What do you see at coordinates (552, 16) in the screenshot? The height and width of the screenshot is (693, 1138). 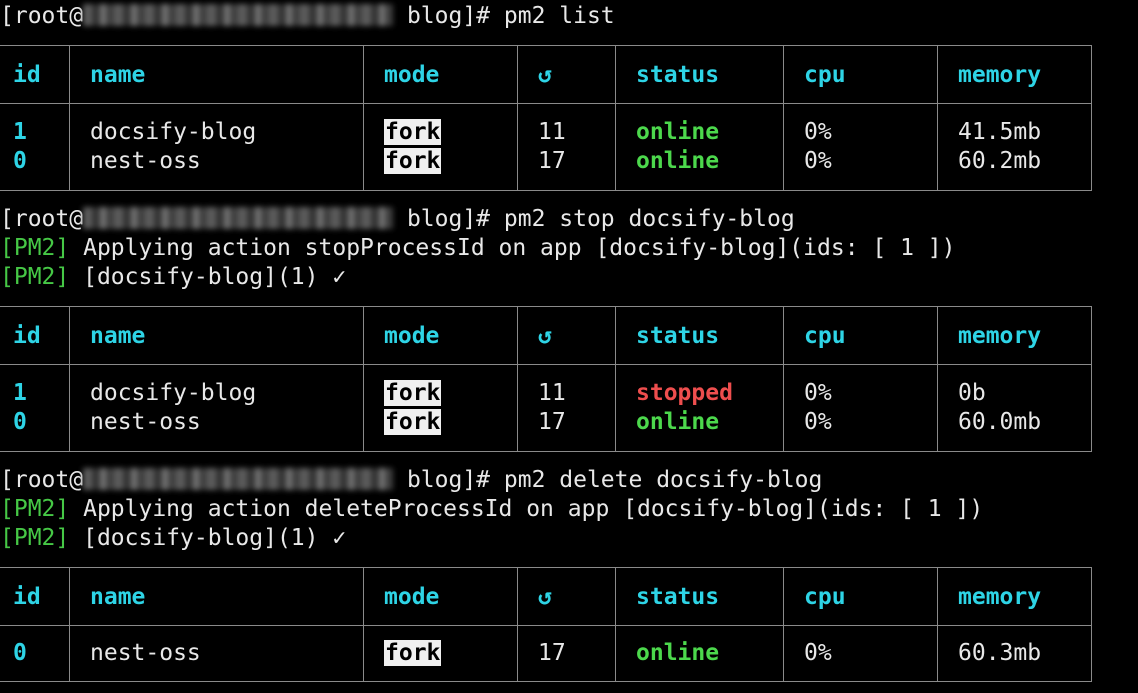 I see `command-text: pm2 list` at bounding box center [552, 16].